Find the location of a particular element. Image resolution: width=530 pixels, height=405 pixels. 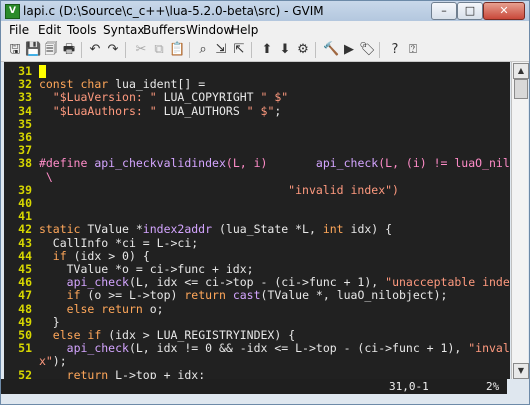

redo-icon: ↷ is located at coordinates (113, 50).